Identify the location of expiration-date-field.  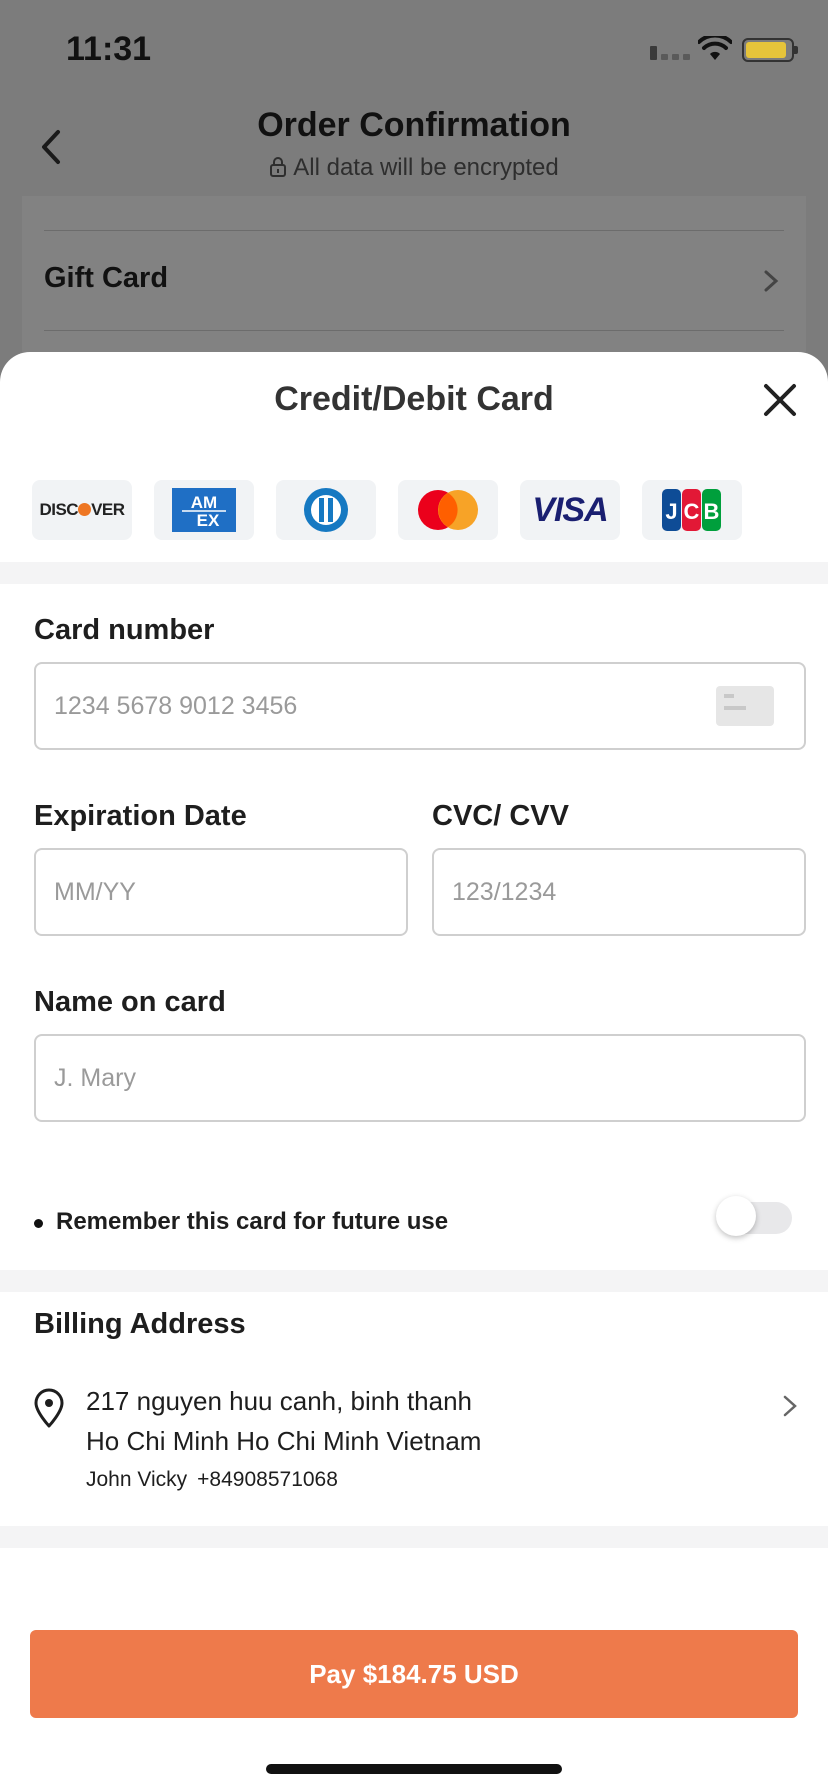
(221, 892).